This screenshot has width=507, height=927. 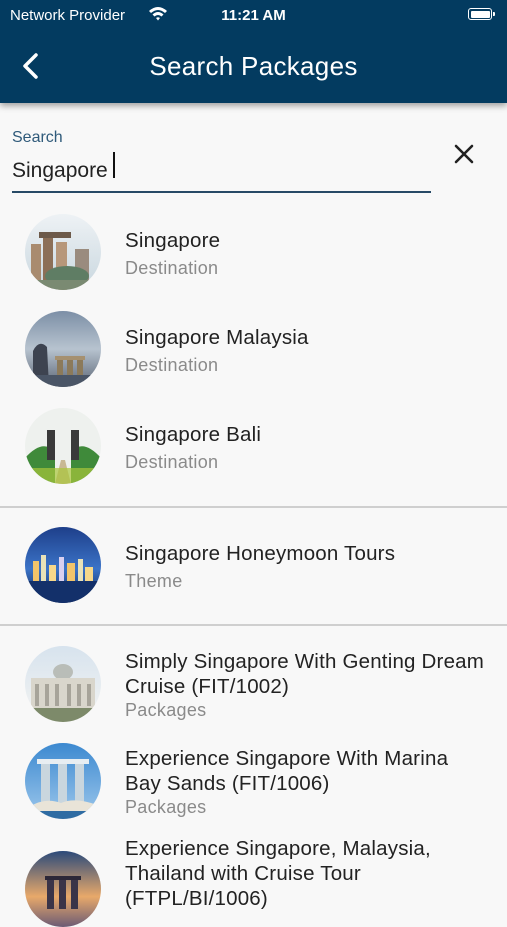 What do you see at coordinates (154, 581) in the screenshot?
I see `item-type: Theme` at bounding box center [154, 581].